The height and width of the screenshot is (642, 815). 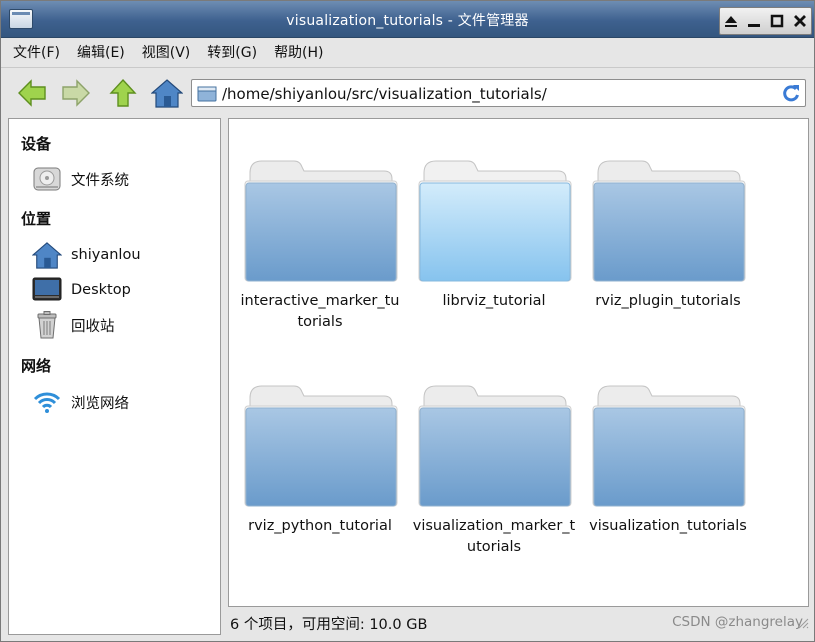 I want to click on up-button, so click(x=123, y=93).